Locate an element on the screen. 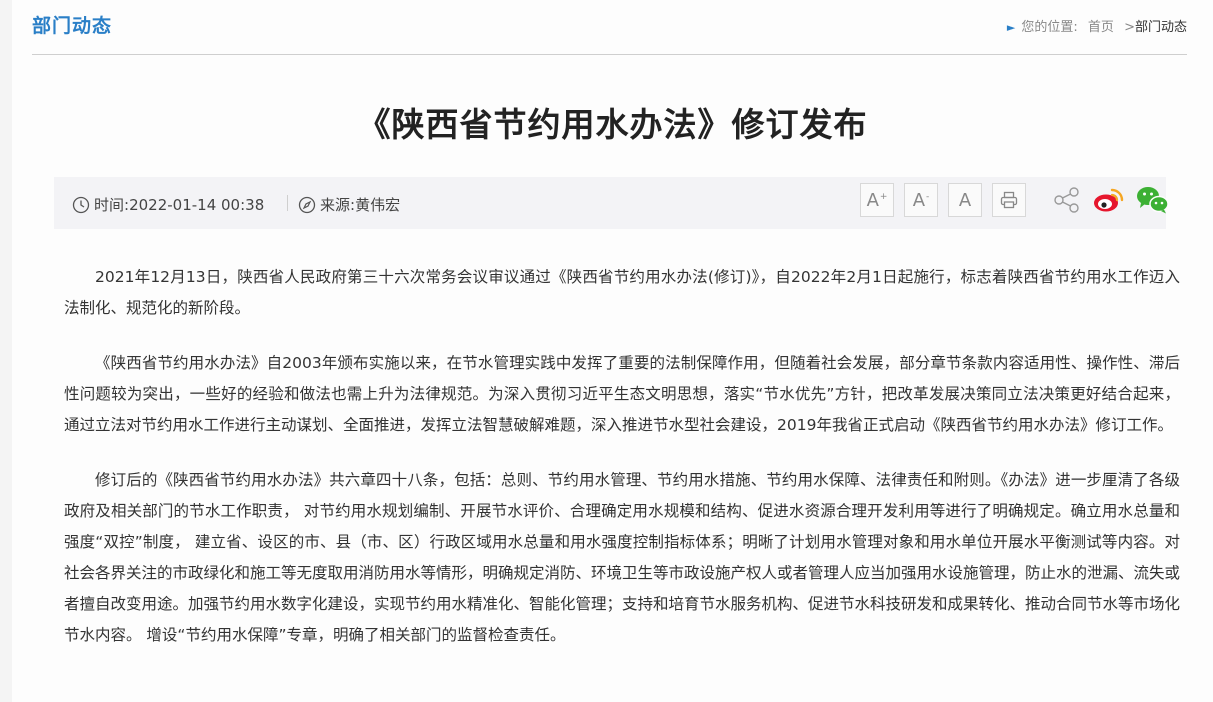 The height and width of the screenshot is (702, 1213). breadcrumb: ► 您的位置: 首页 >部门动态 is located at coordinates (1097, 25).